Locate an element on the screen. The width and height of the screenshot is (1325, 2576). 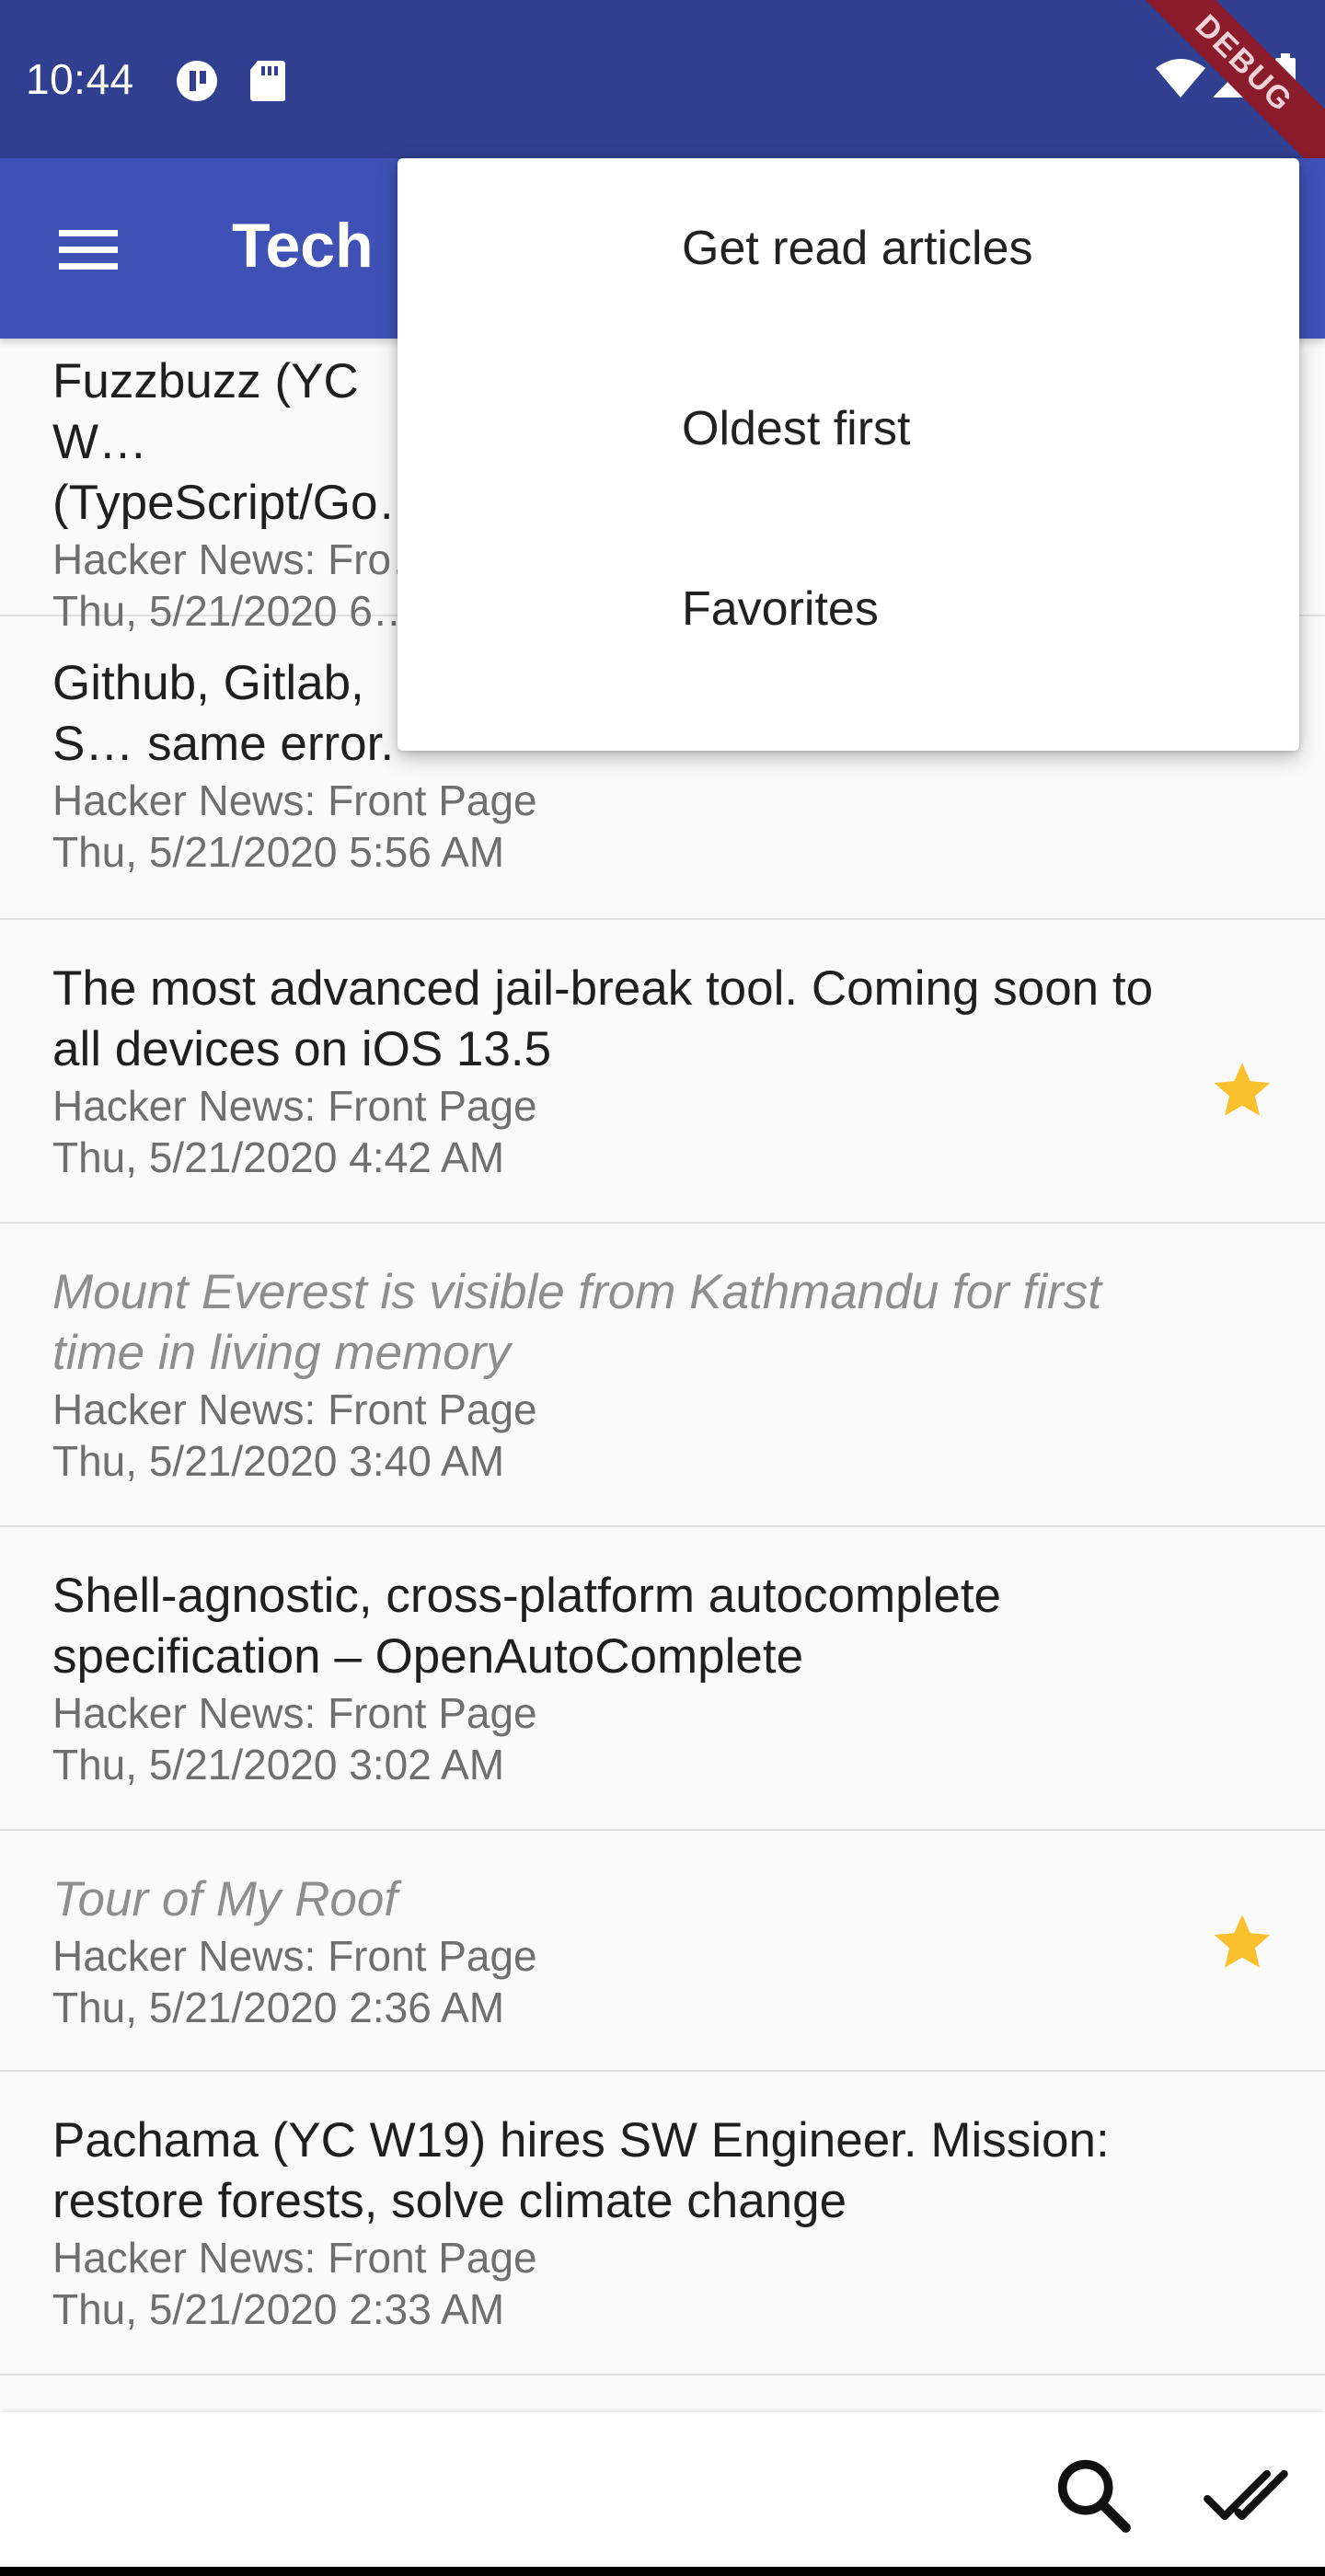
bottom-action-bar is located at coordinates (662, 2490).